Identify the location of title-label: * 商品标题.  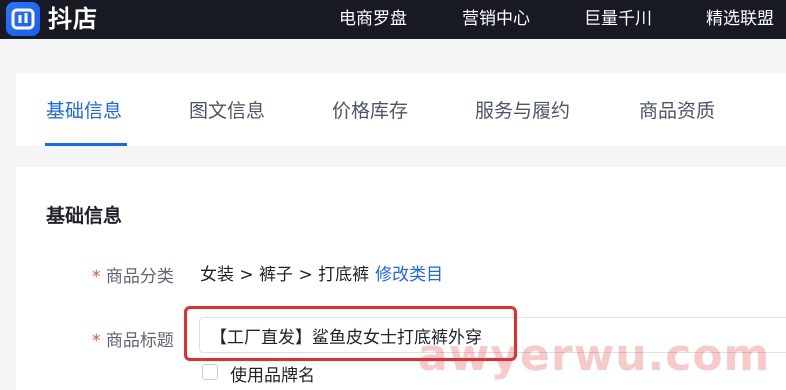
(133, 338).